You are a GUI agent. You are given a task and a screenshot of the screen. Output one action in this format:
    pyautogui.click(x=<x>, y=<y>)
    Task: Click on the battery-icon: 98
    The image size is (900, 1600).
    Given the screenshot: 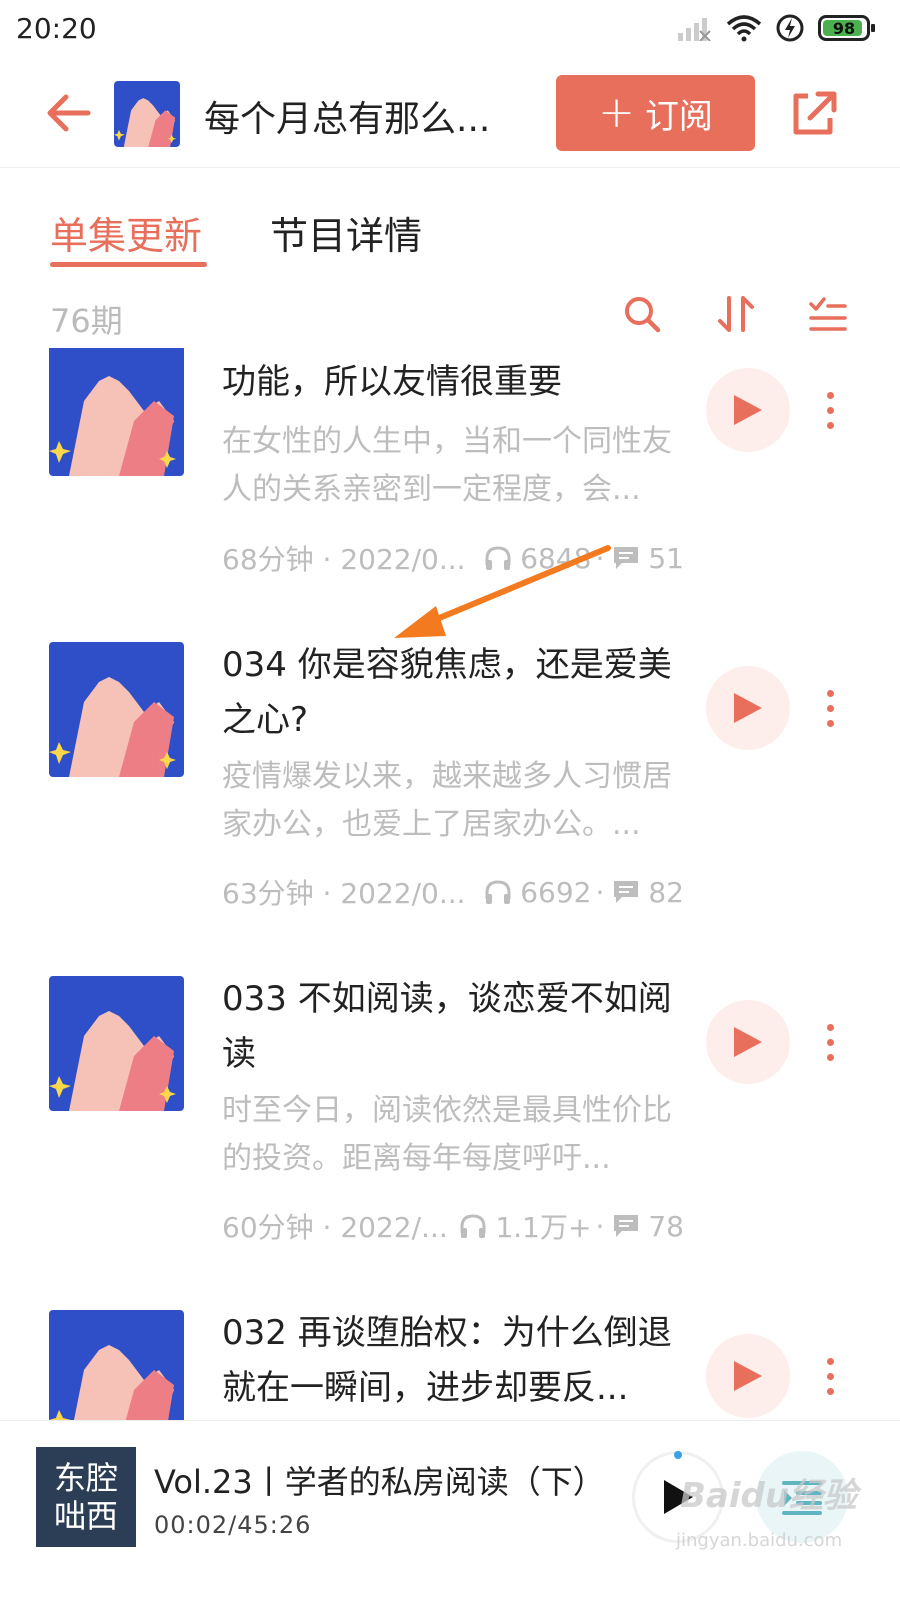 What is the action you would take?
    pyautogui.click(x=846, y=28)
    